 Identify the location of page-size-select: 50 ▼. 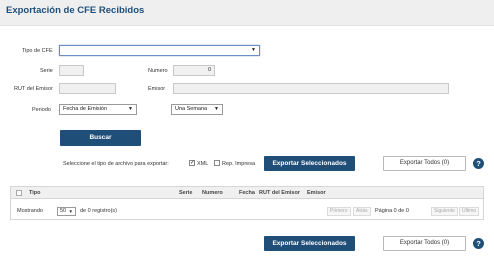
(66, 211).